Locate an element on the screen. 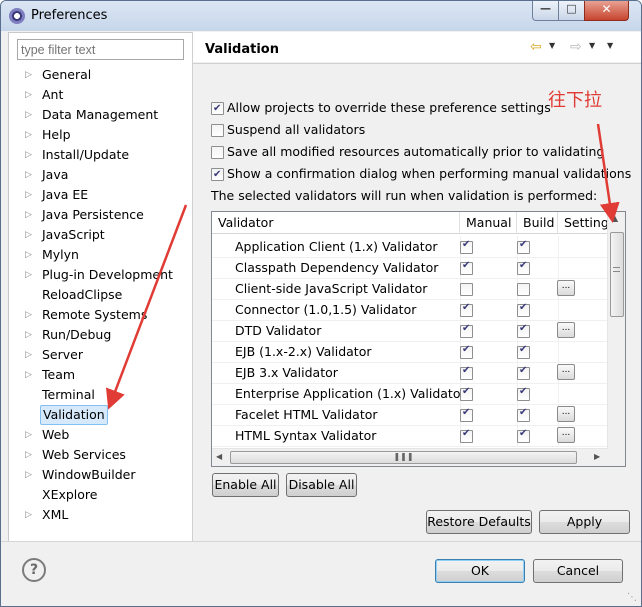  tree-item: Terminal is located at coordinates (99, 395).